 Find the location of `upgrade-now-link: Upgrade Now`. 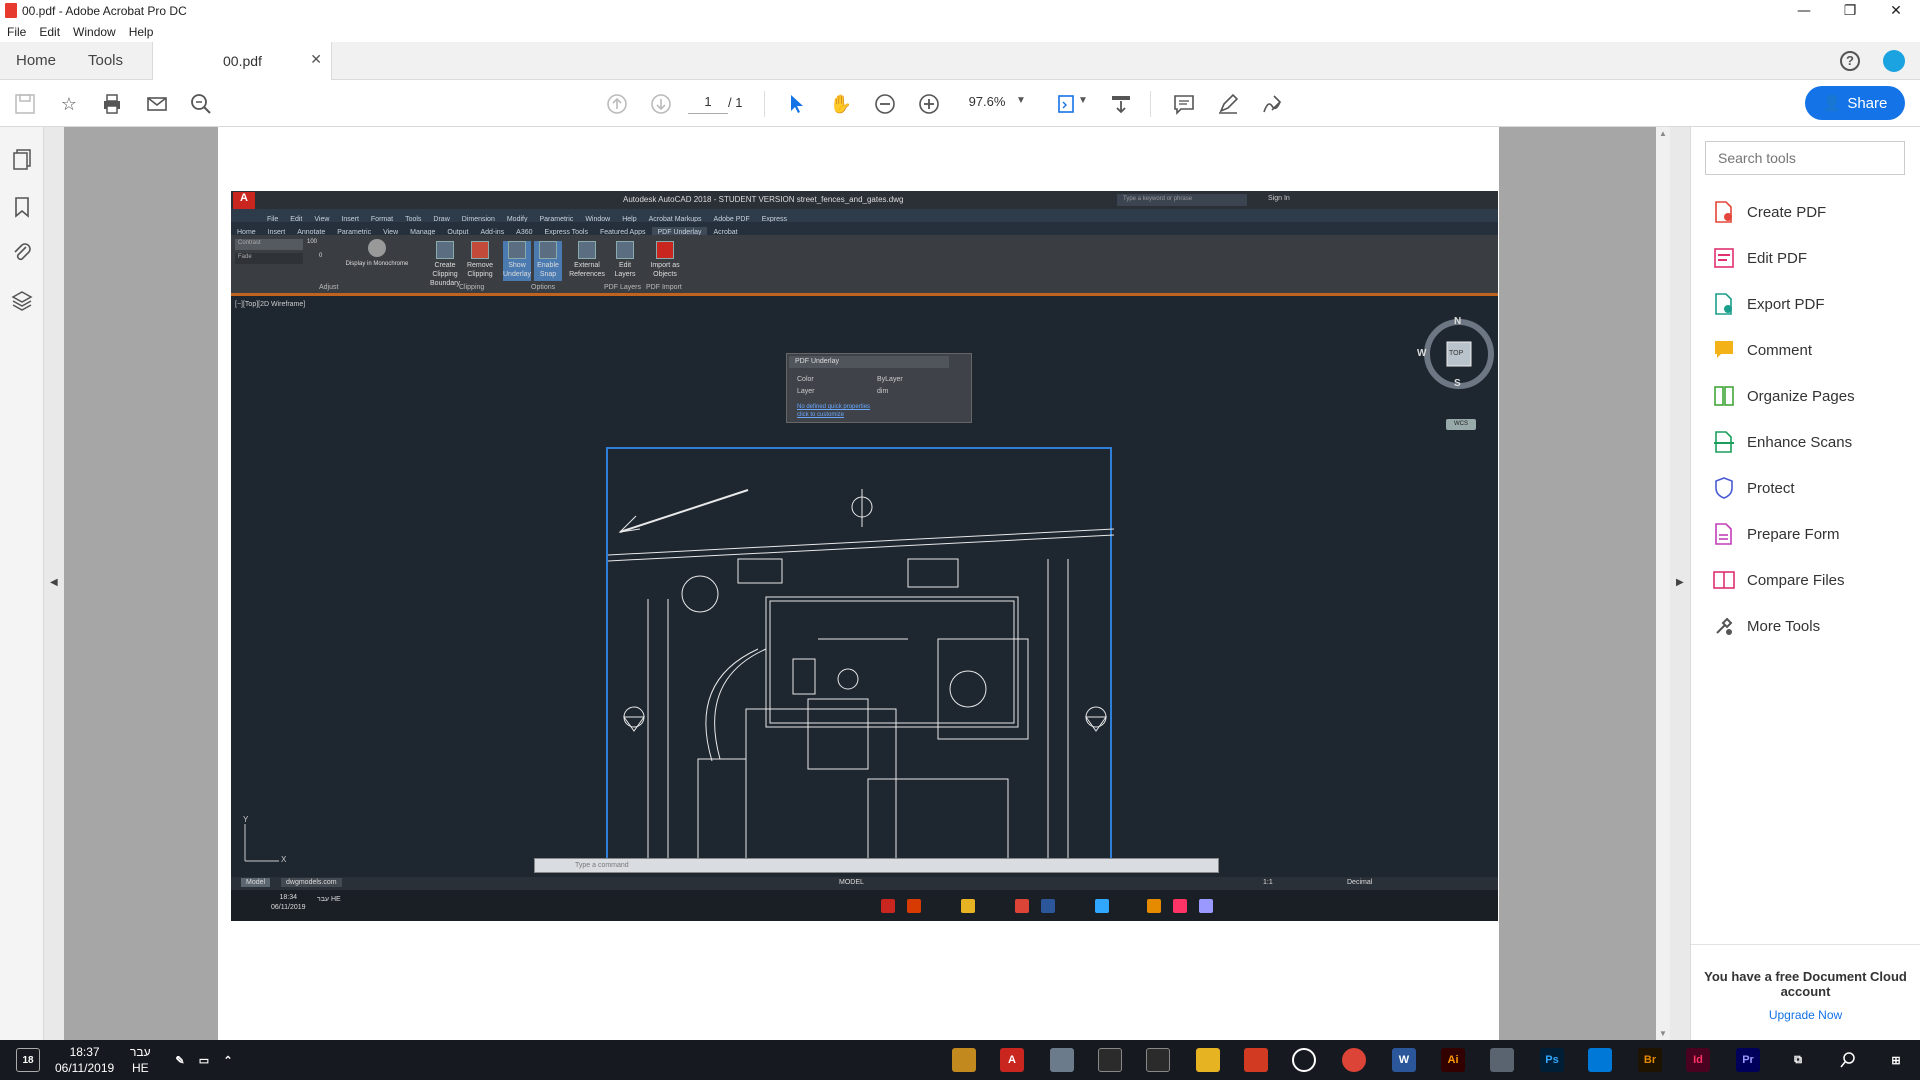

upgrade-now-link: Upgrade Now is located at coordinates (1805, 1015).